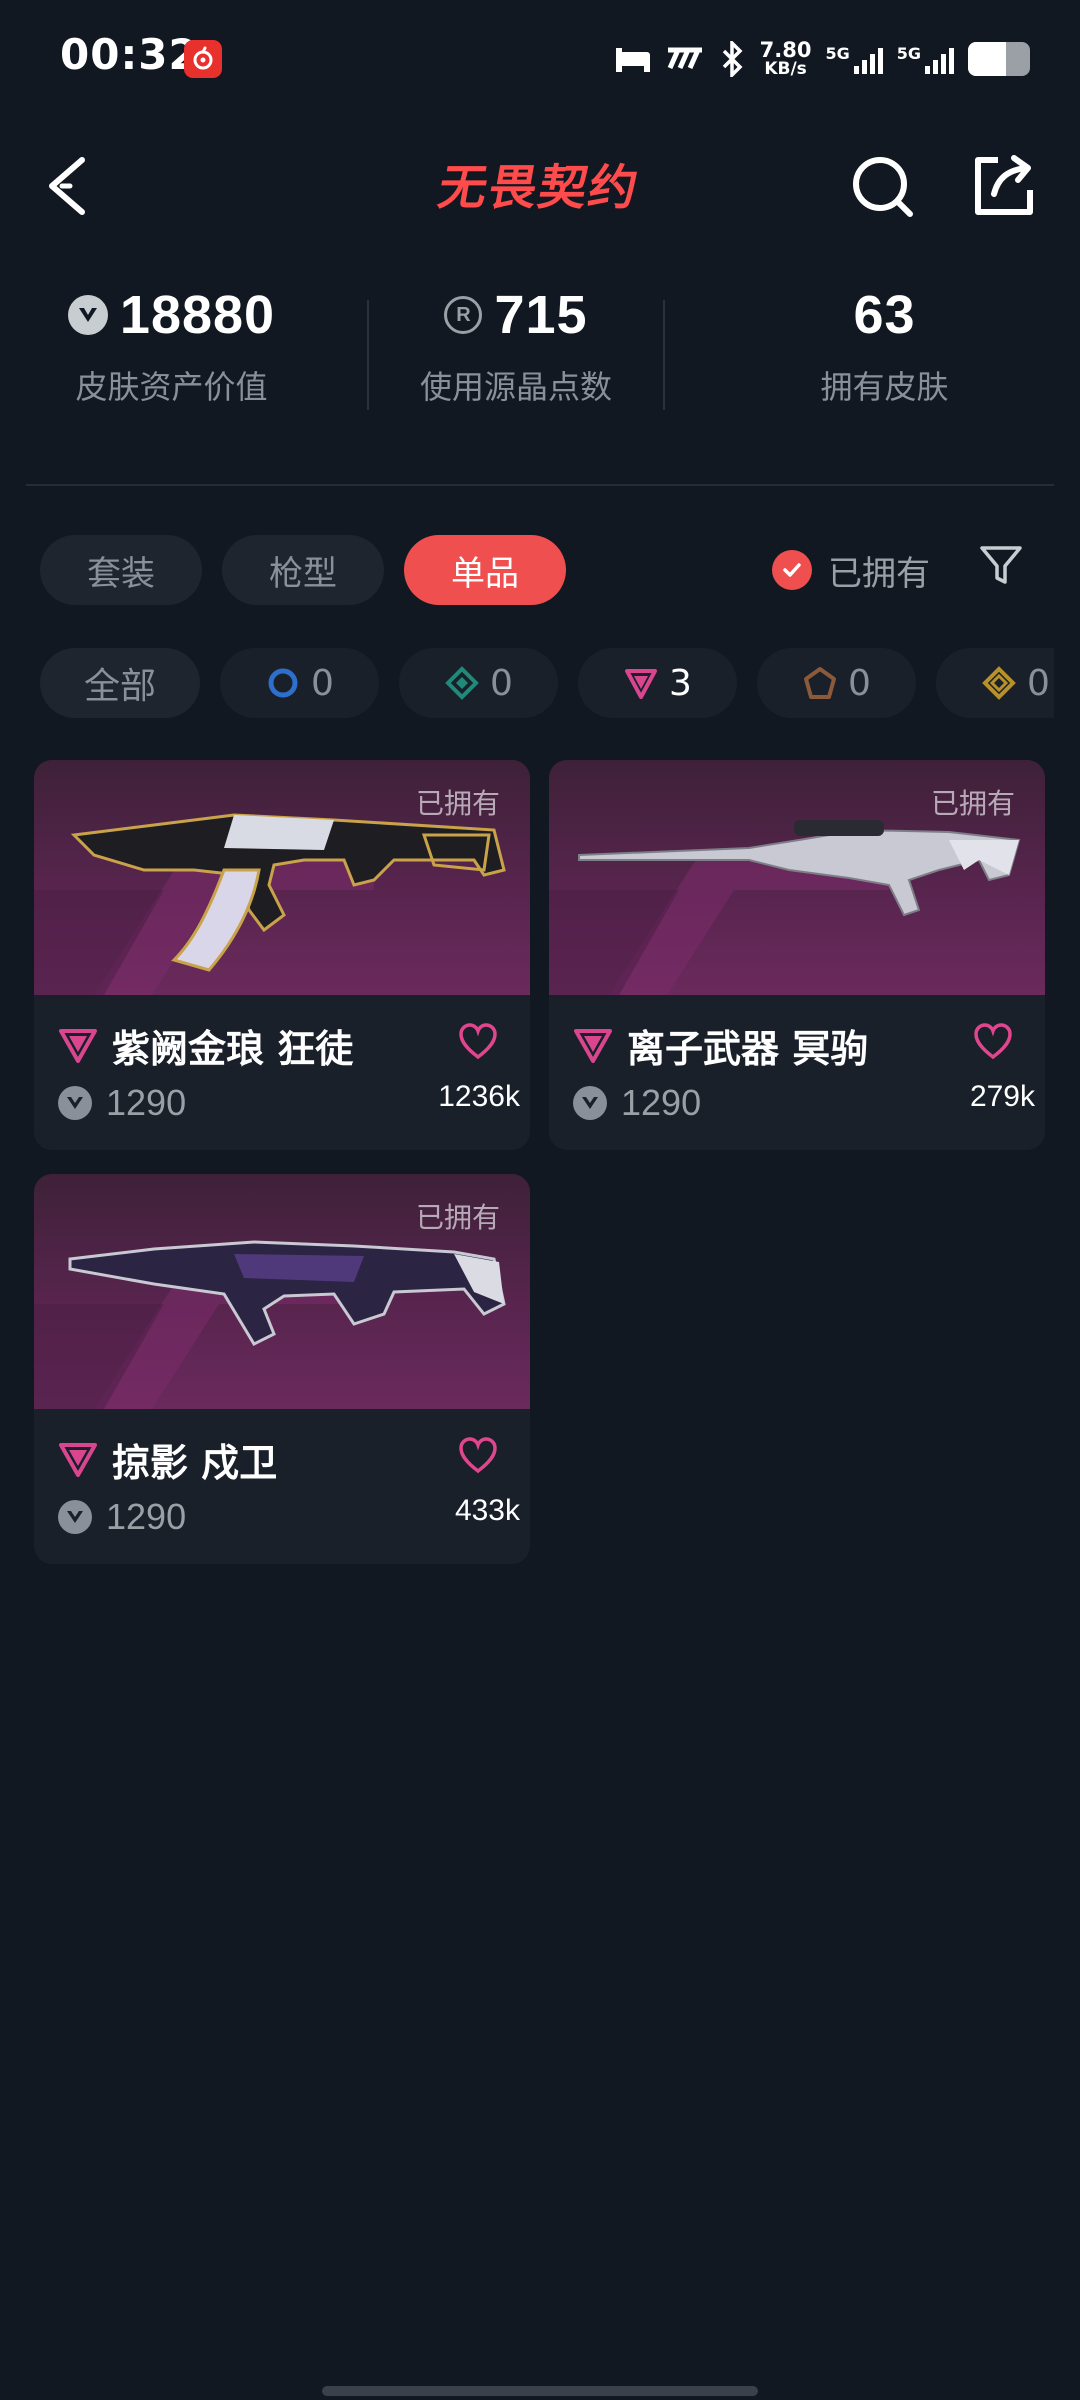 This screenshot has width=1080, height=2400. I want to click on home-indicator, so click(540, 2391).